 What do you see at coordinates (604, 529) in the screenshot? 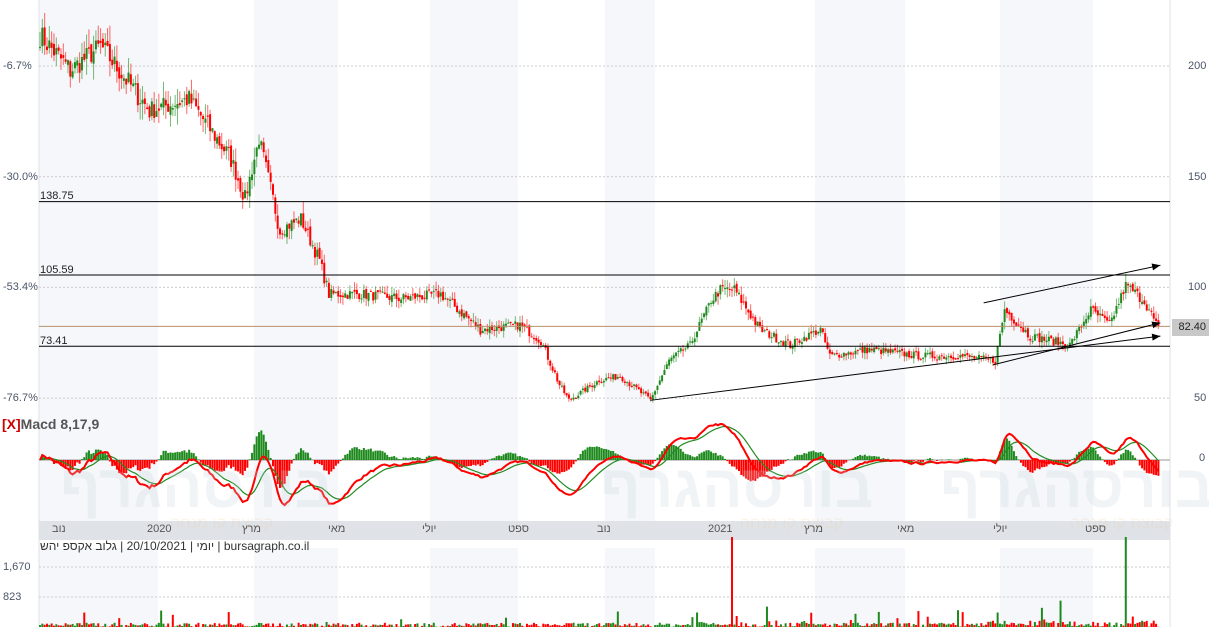
I see `month-label: נוב` at bounding box center [604, 529].